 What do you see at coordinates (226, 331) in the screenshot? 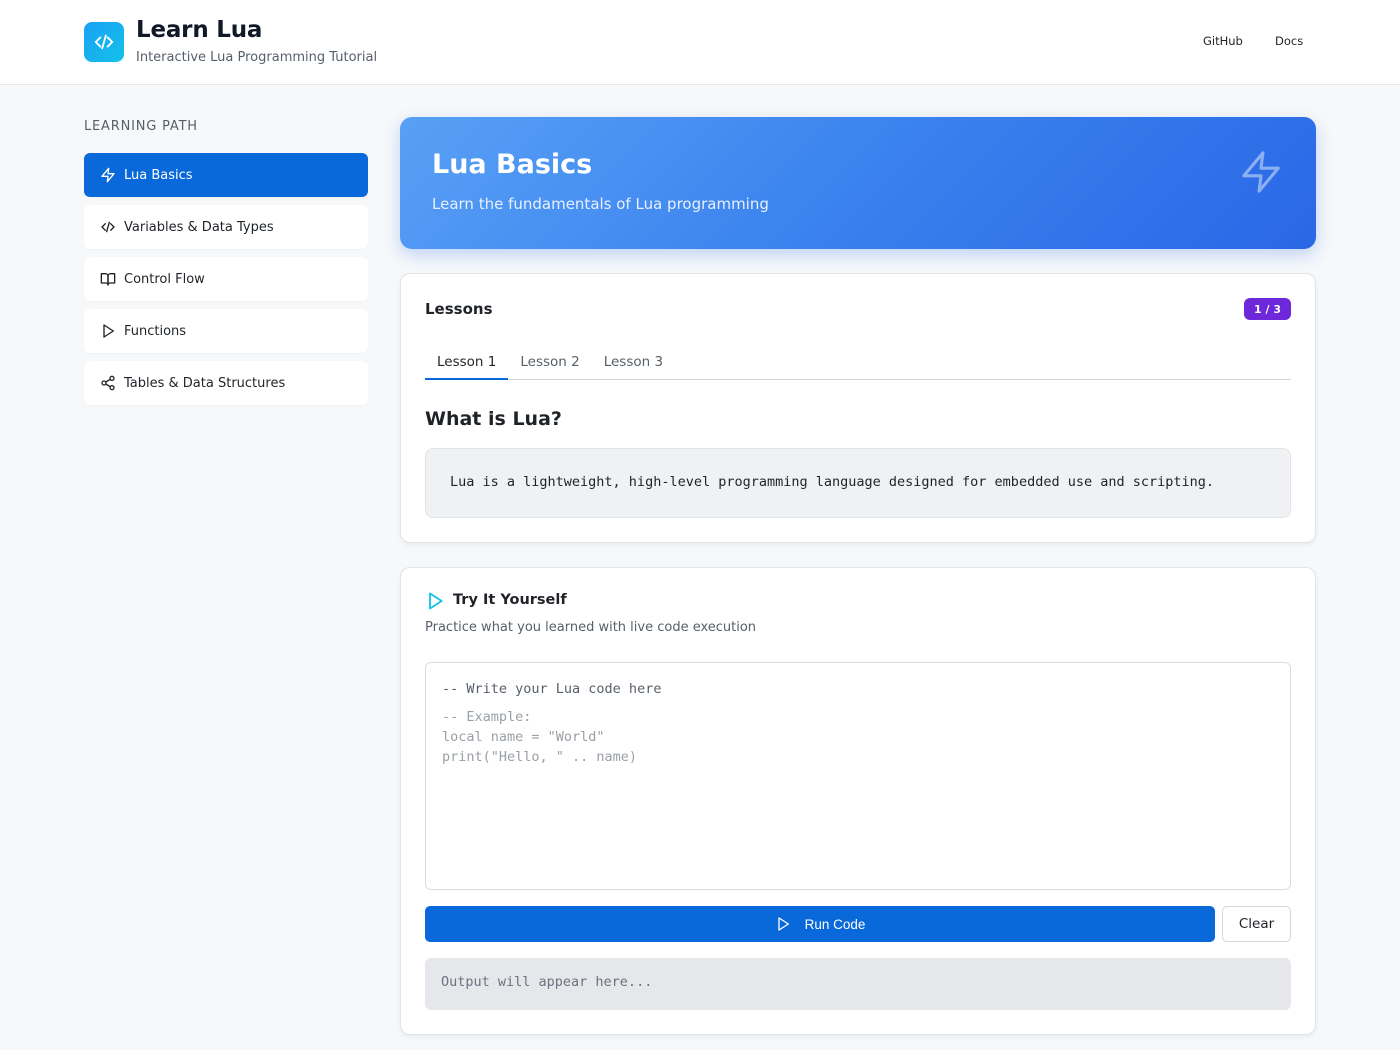
I see `sidebar-item-functions: Functions` at bounding box center [226, 331].